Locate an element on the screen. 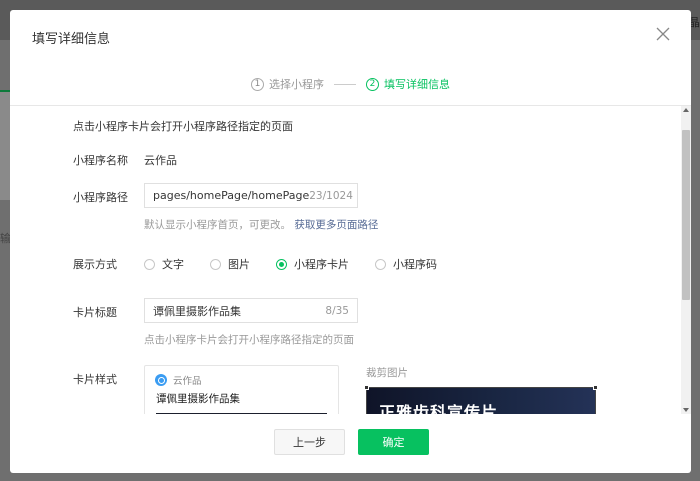 The image size is (700, 481). step-connector is located at coordinates (345, 84).